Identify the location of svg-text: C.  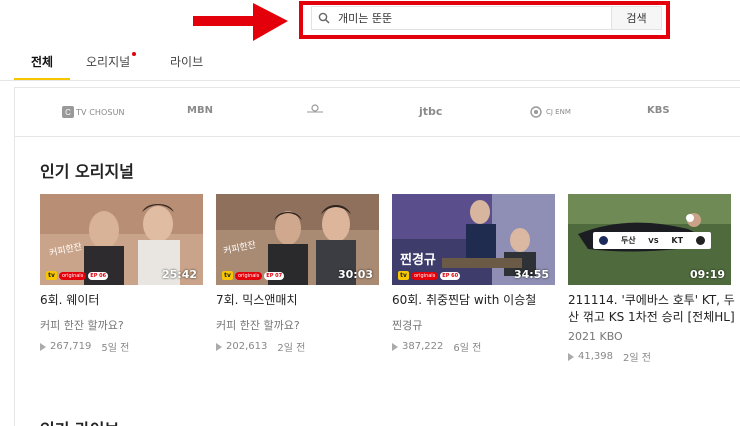
(68, 112).